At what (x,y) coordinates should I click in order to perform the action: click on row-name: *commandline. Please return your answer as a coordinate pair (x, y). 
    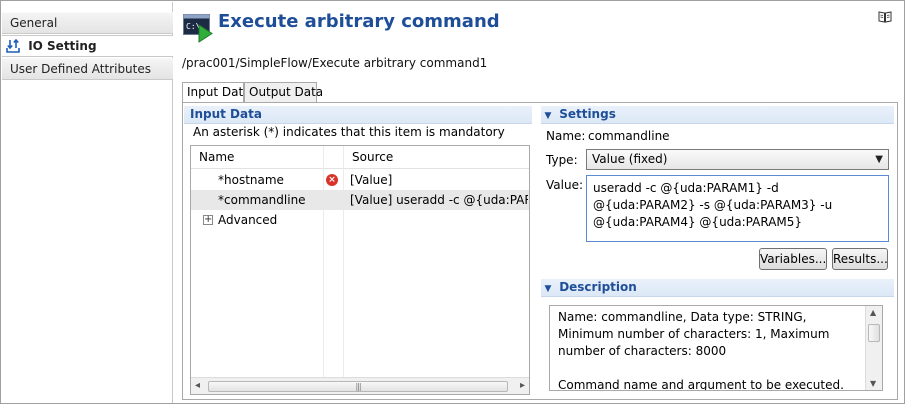
    Looking at the image, I should click on (262, 200).